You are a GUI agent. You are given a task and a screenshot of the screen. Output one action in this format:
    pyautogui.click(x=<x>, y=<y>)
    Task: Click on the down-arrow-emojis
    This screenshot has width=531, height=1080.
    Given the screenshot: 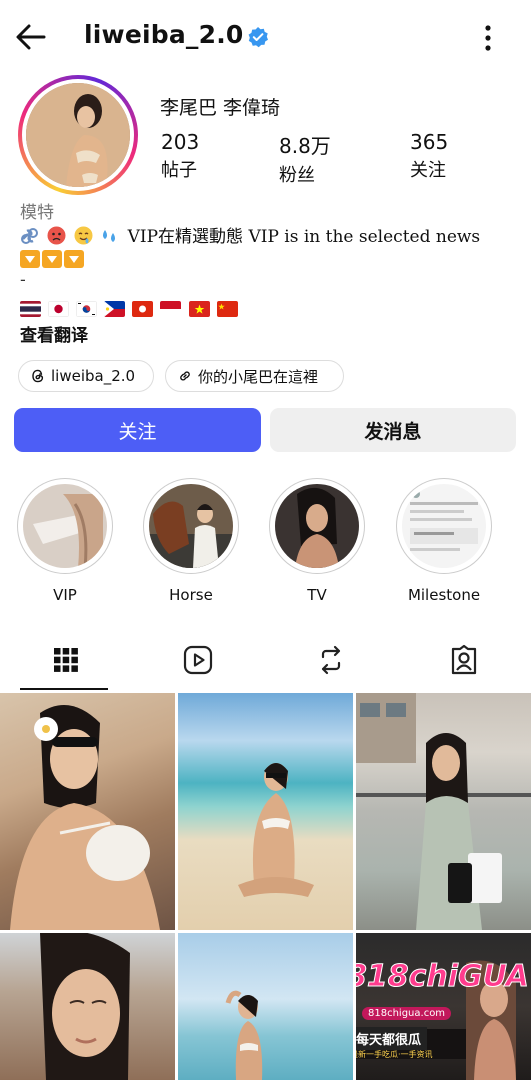 What is the action you would take?
    pyautogui.click(x=53, y=261)
    